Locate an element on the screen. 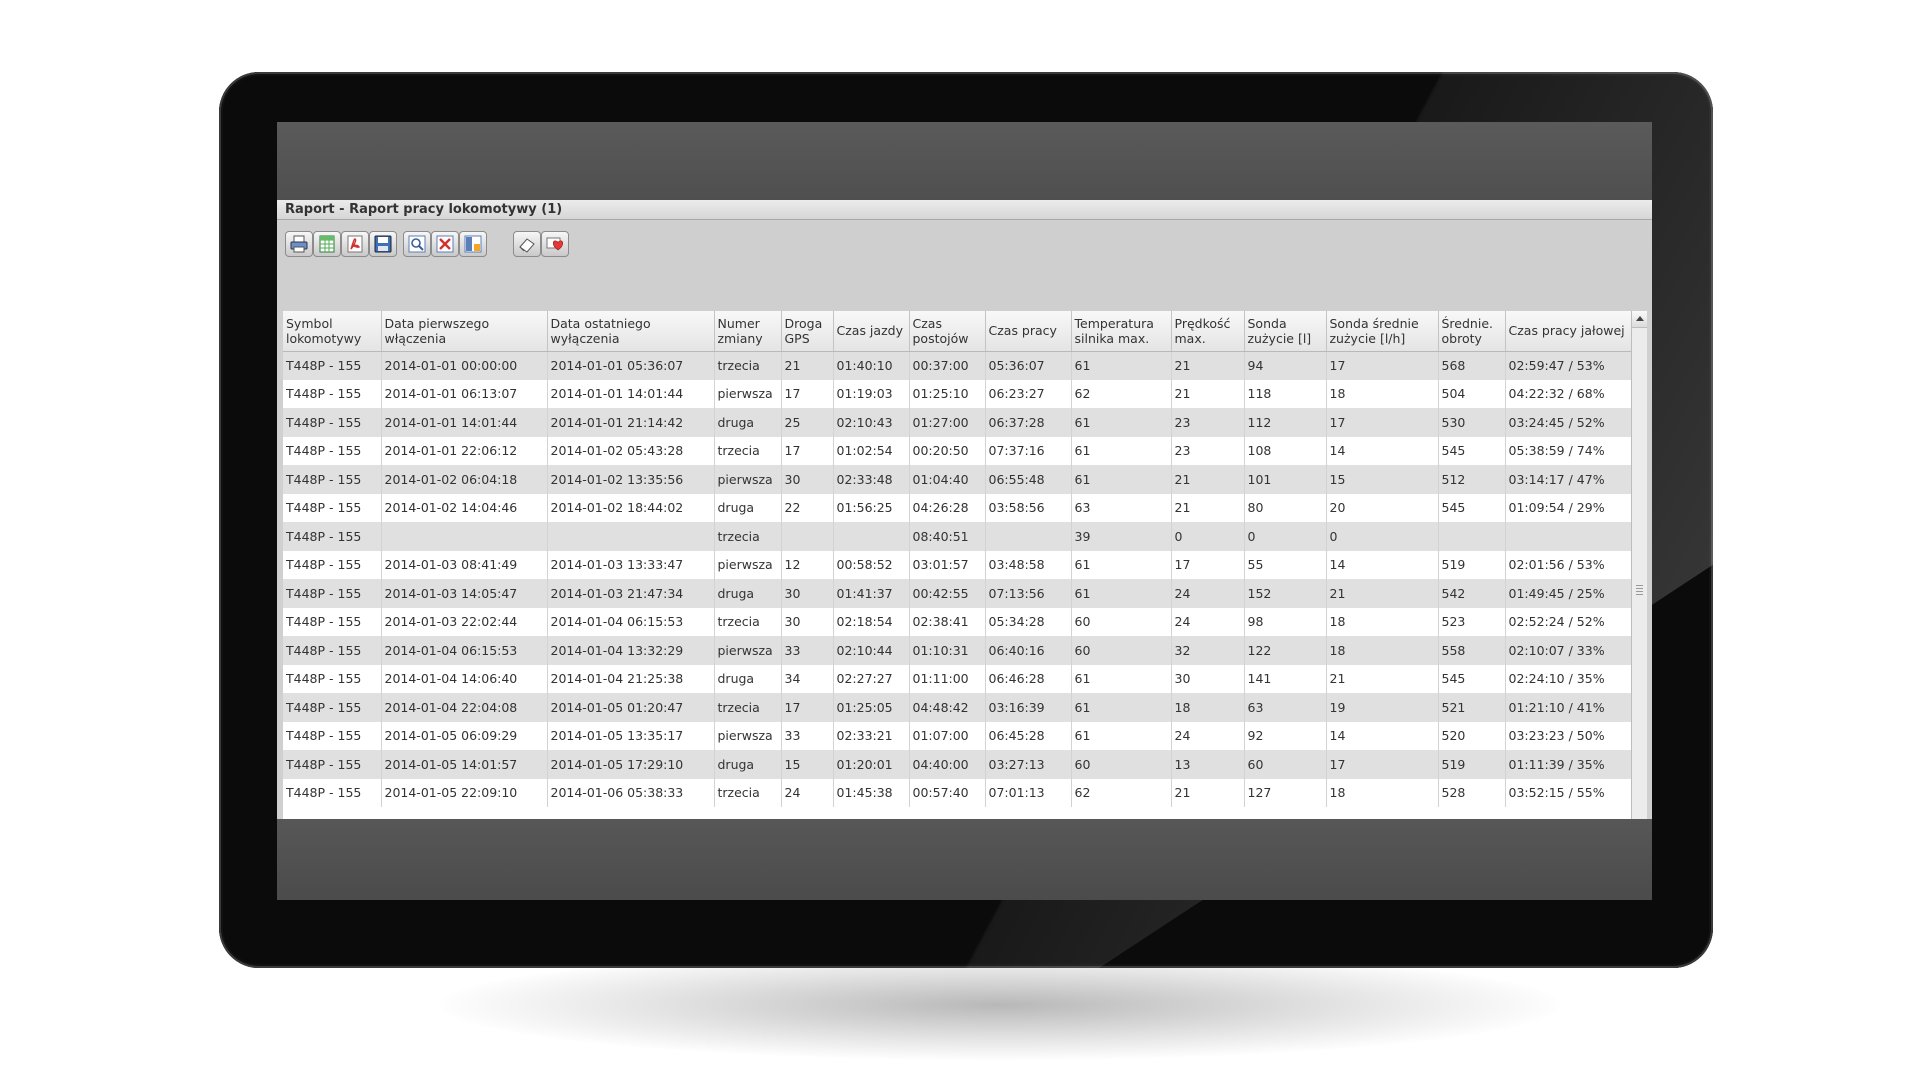 This screenshot has width=1920, height=1080. column-header: Prędkość max. is located at coordinates (1208, 331).